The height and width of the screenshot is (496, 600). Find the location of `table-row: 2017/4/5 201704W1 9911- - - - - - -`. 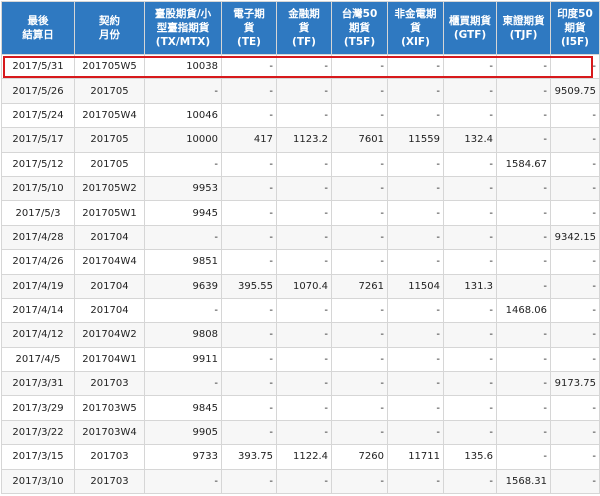

table-row: 2017/4/5 201704W1 9911- - - - - - - is located at coordinates (300, 359).